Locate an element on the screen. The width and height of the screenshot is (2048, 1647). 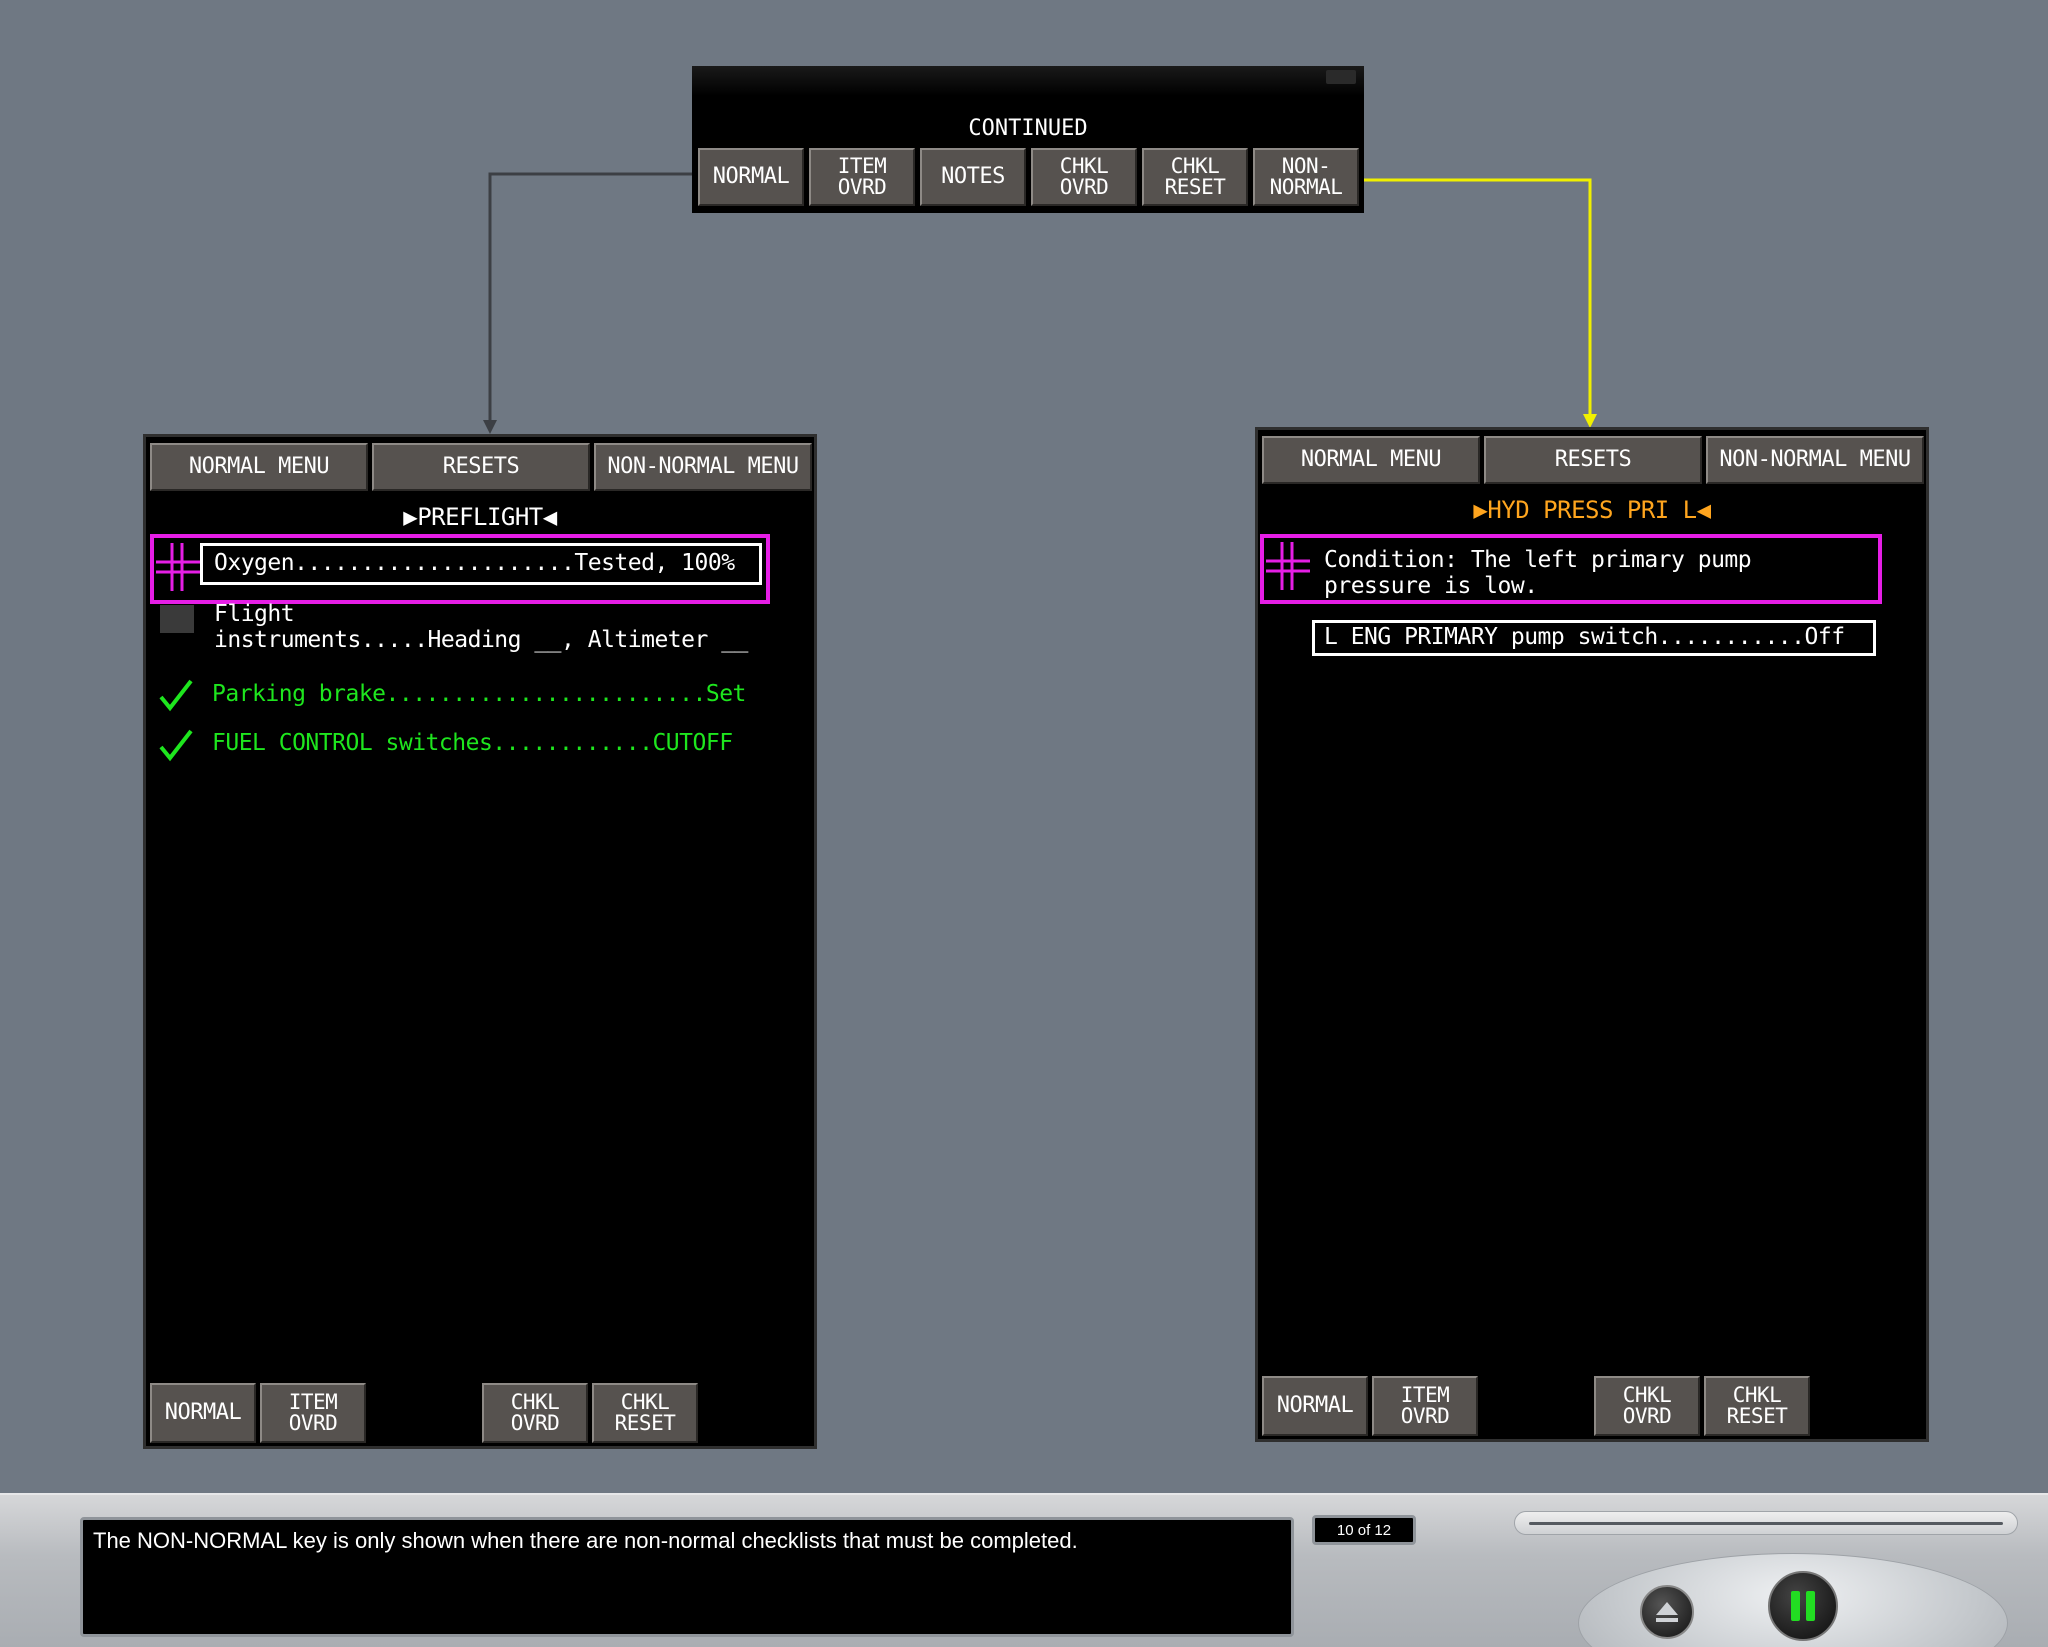
connector-non-normal-arrow is located at coordinates (1590, 421).